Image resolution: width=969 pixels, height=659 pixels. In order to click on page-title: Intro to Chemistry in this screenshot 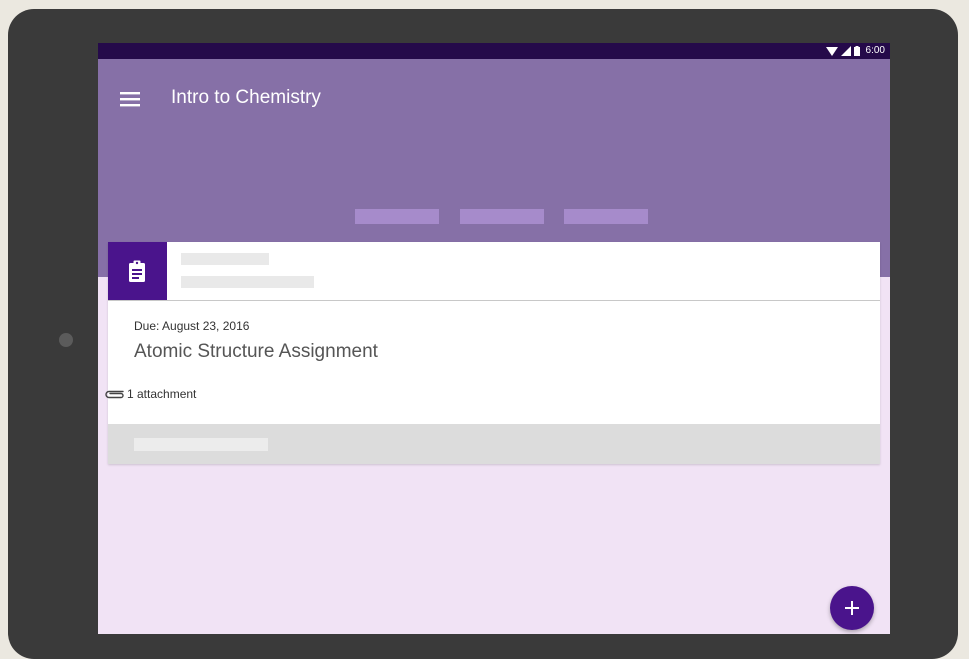, I will do `click(246, 97)`.